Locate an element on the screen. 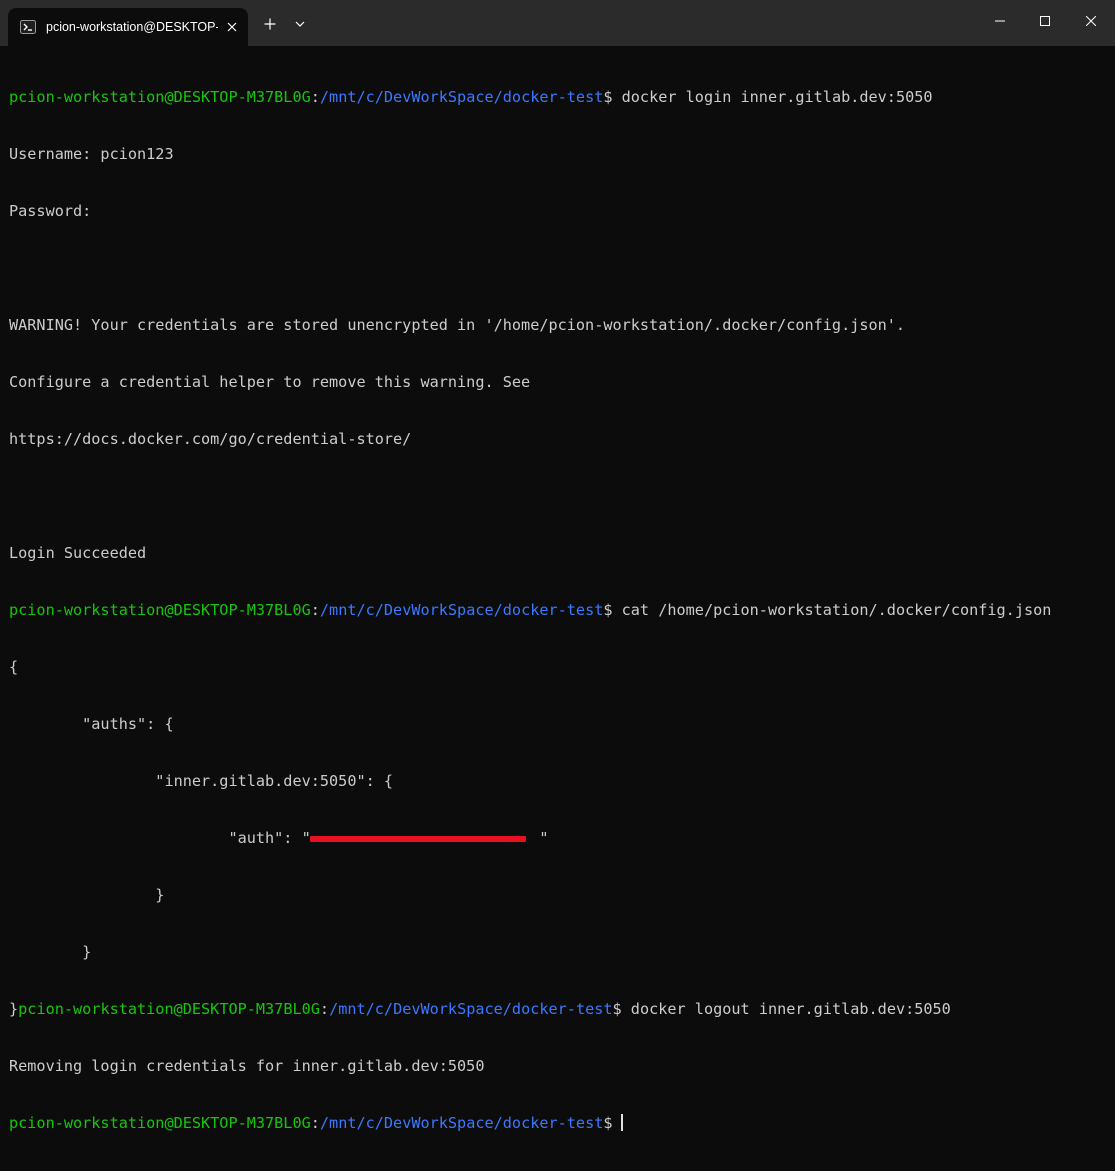 This screenshot has height=1171, width=1115. plus-icon is located at coordinates (270, 24).